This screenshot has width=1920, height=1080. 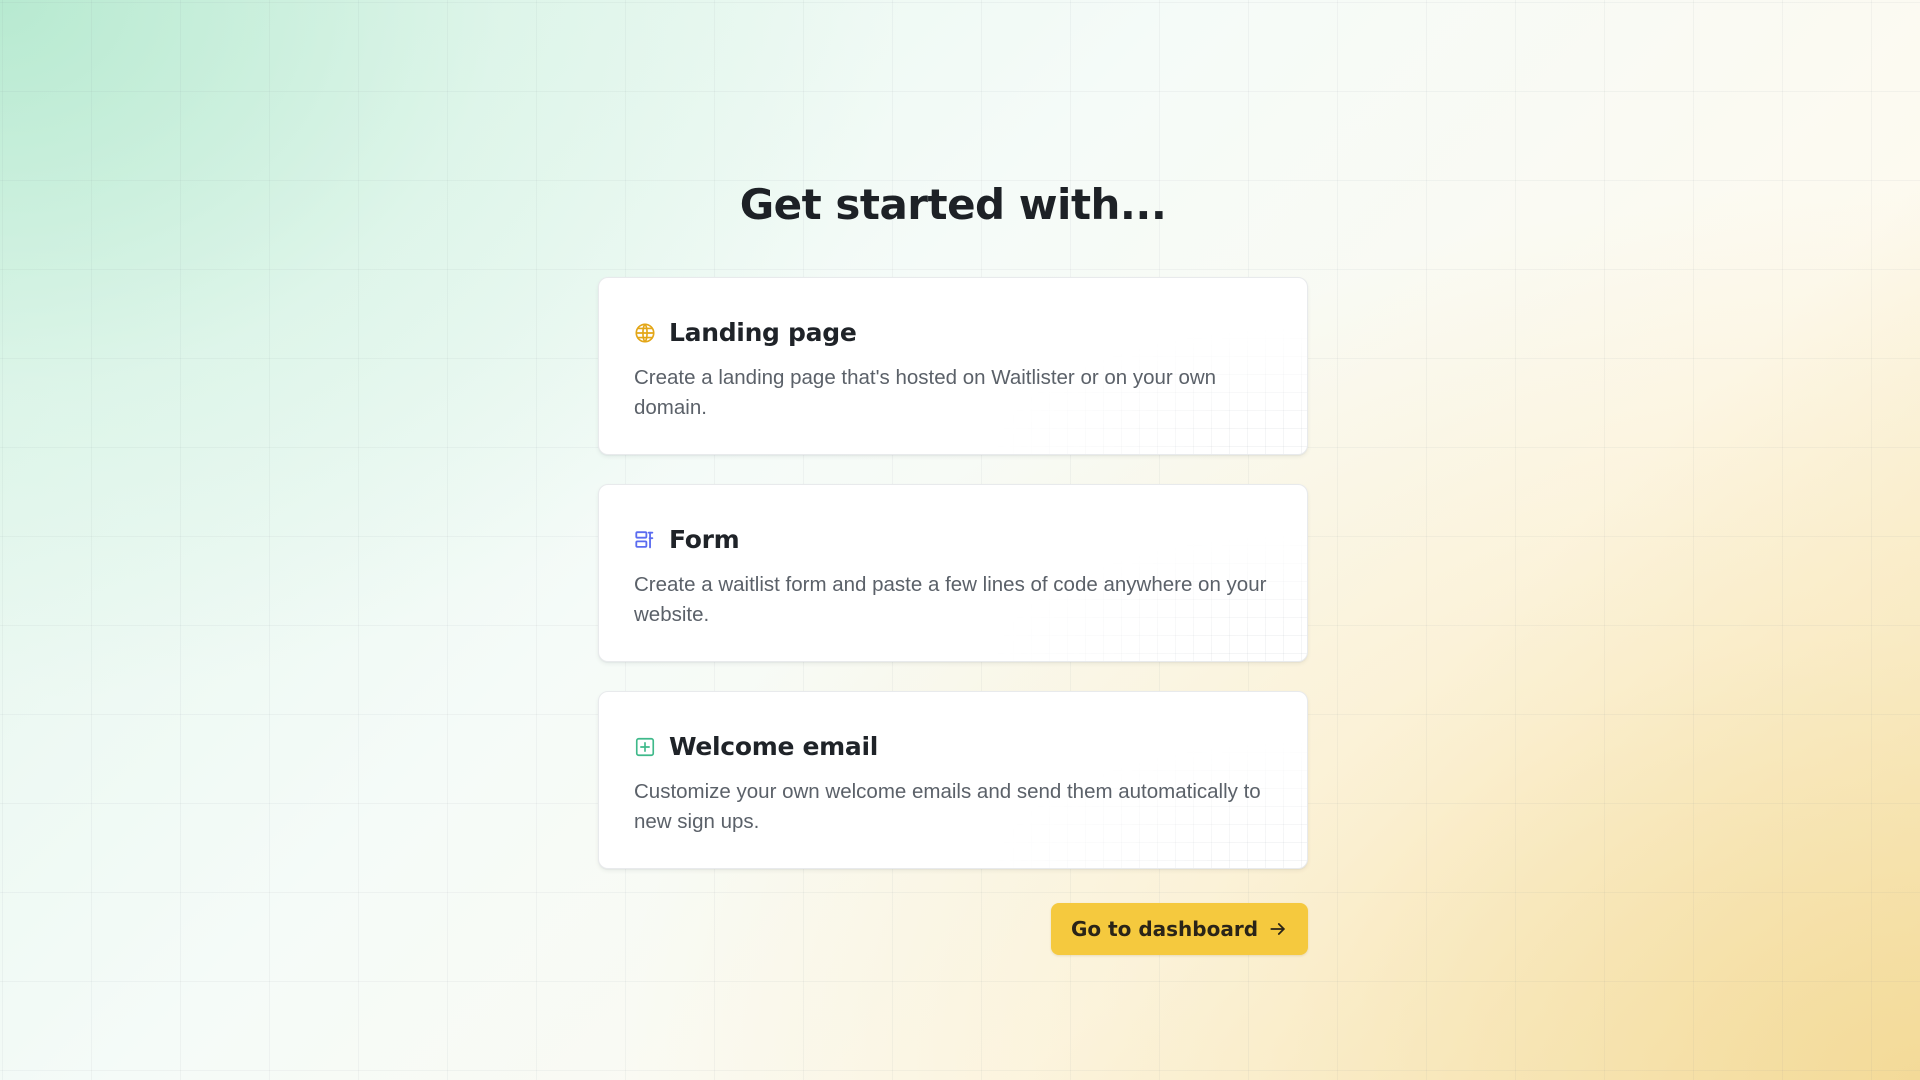 I want to click on card-title: Landing page, so click(x=763, y=332).